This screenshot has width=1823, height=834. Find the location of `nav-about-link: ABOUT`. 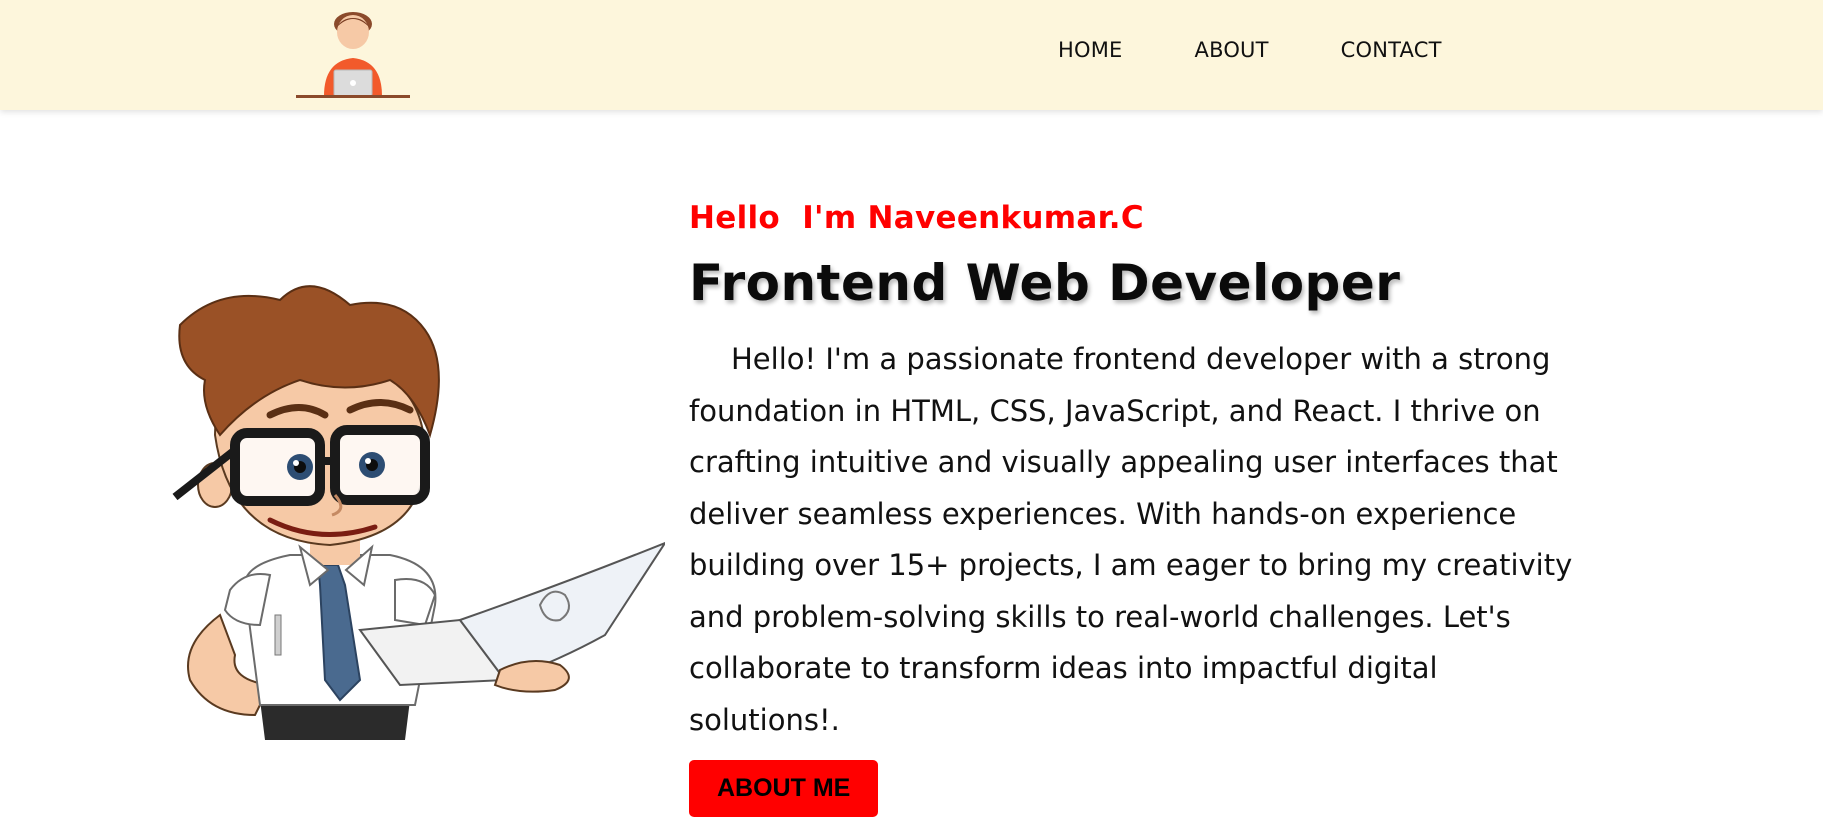

nav-about-link: ABOUT is located at coordinates (1232, 50).